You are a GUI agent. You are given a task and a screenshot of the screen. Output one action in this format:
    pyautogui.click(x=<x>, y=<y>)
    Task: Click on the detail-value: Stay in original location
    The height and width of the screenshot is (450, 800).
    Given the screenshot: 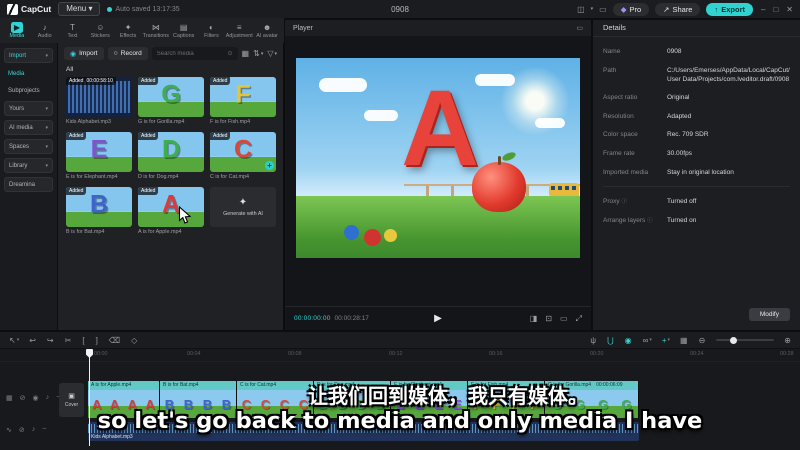 What is the action you would take?
    pyautogui.click(x=700, y=172)
    